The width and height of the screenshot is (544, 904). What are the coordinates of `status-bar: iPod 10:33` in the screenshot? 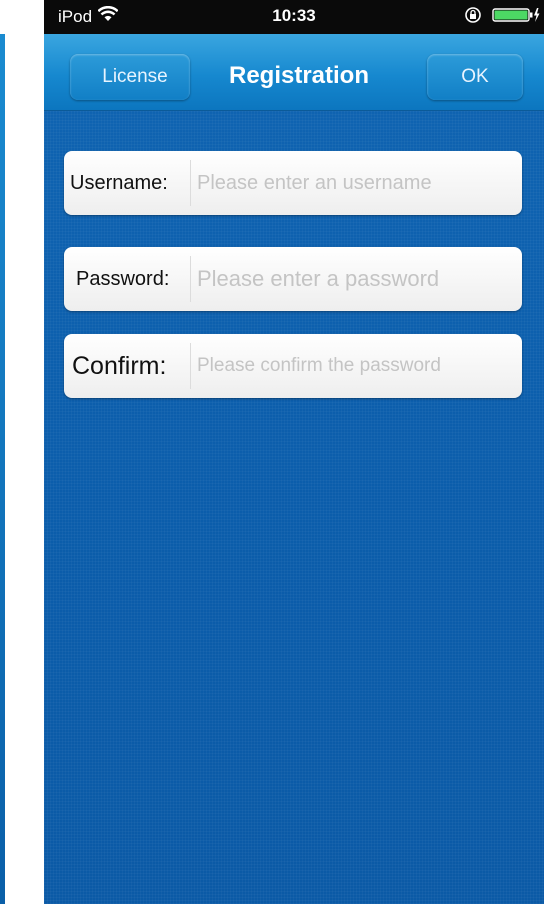 It's located at (294, 17).